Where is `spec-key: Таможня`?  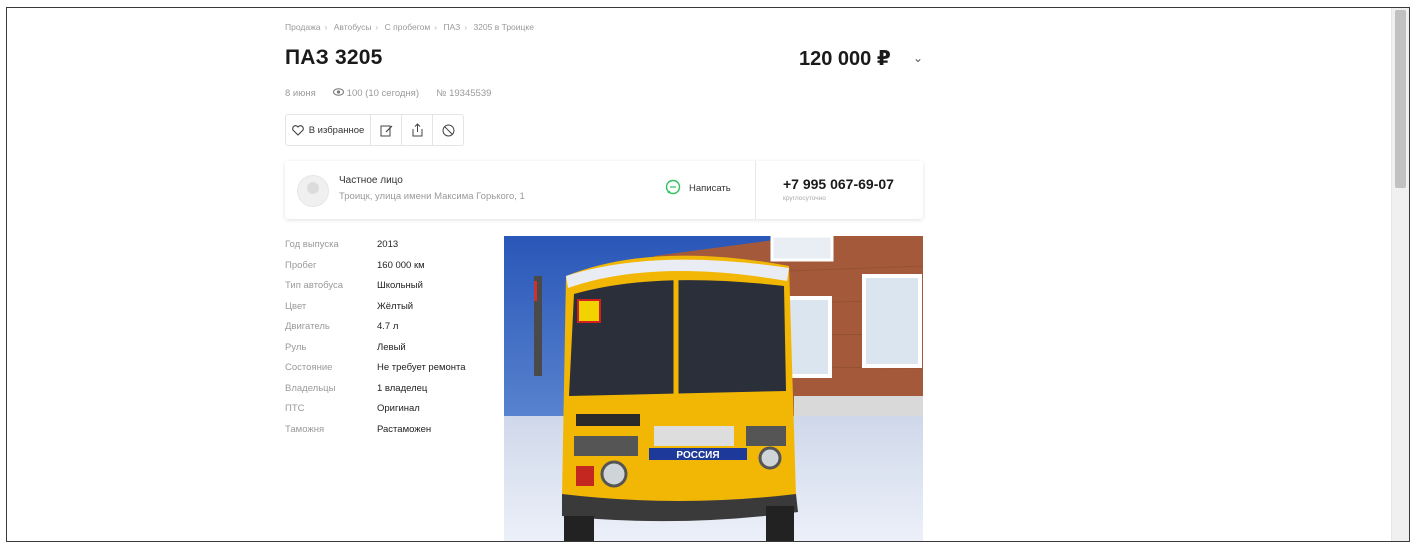 spec-key: Таможня is located at coordinates (305, 429).